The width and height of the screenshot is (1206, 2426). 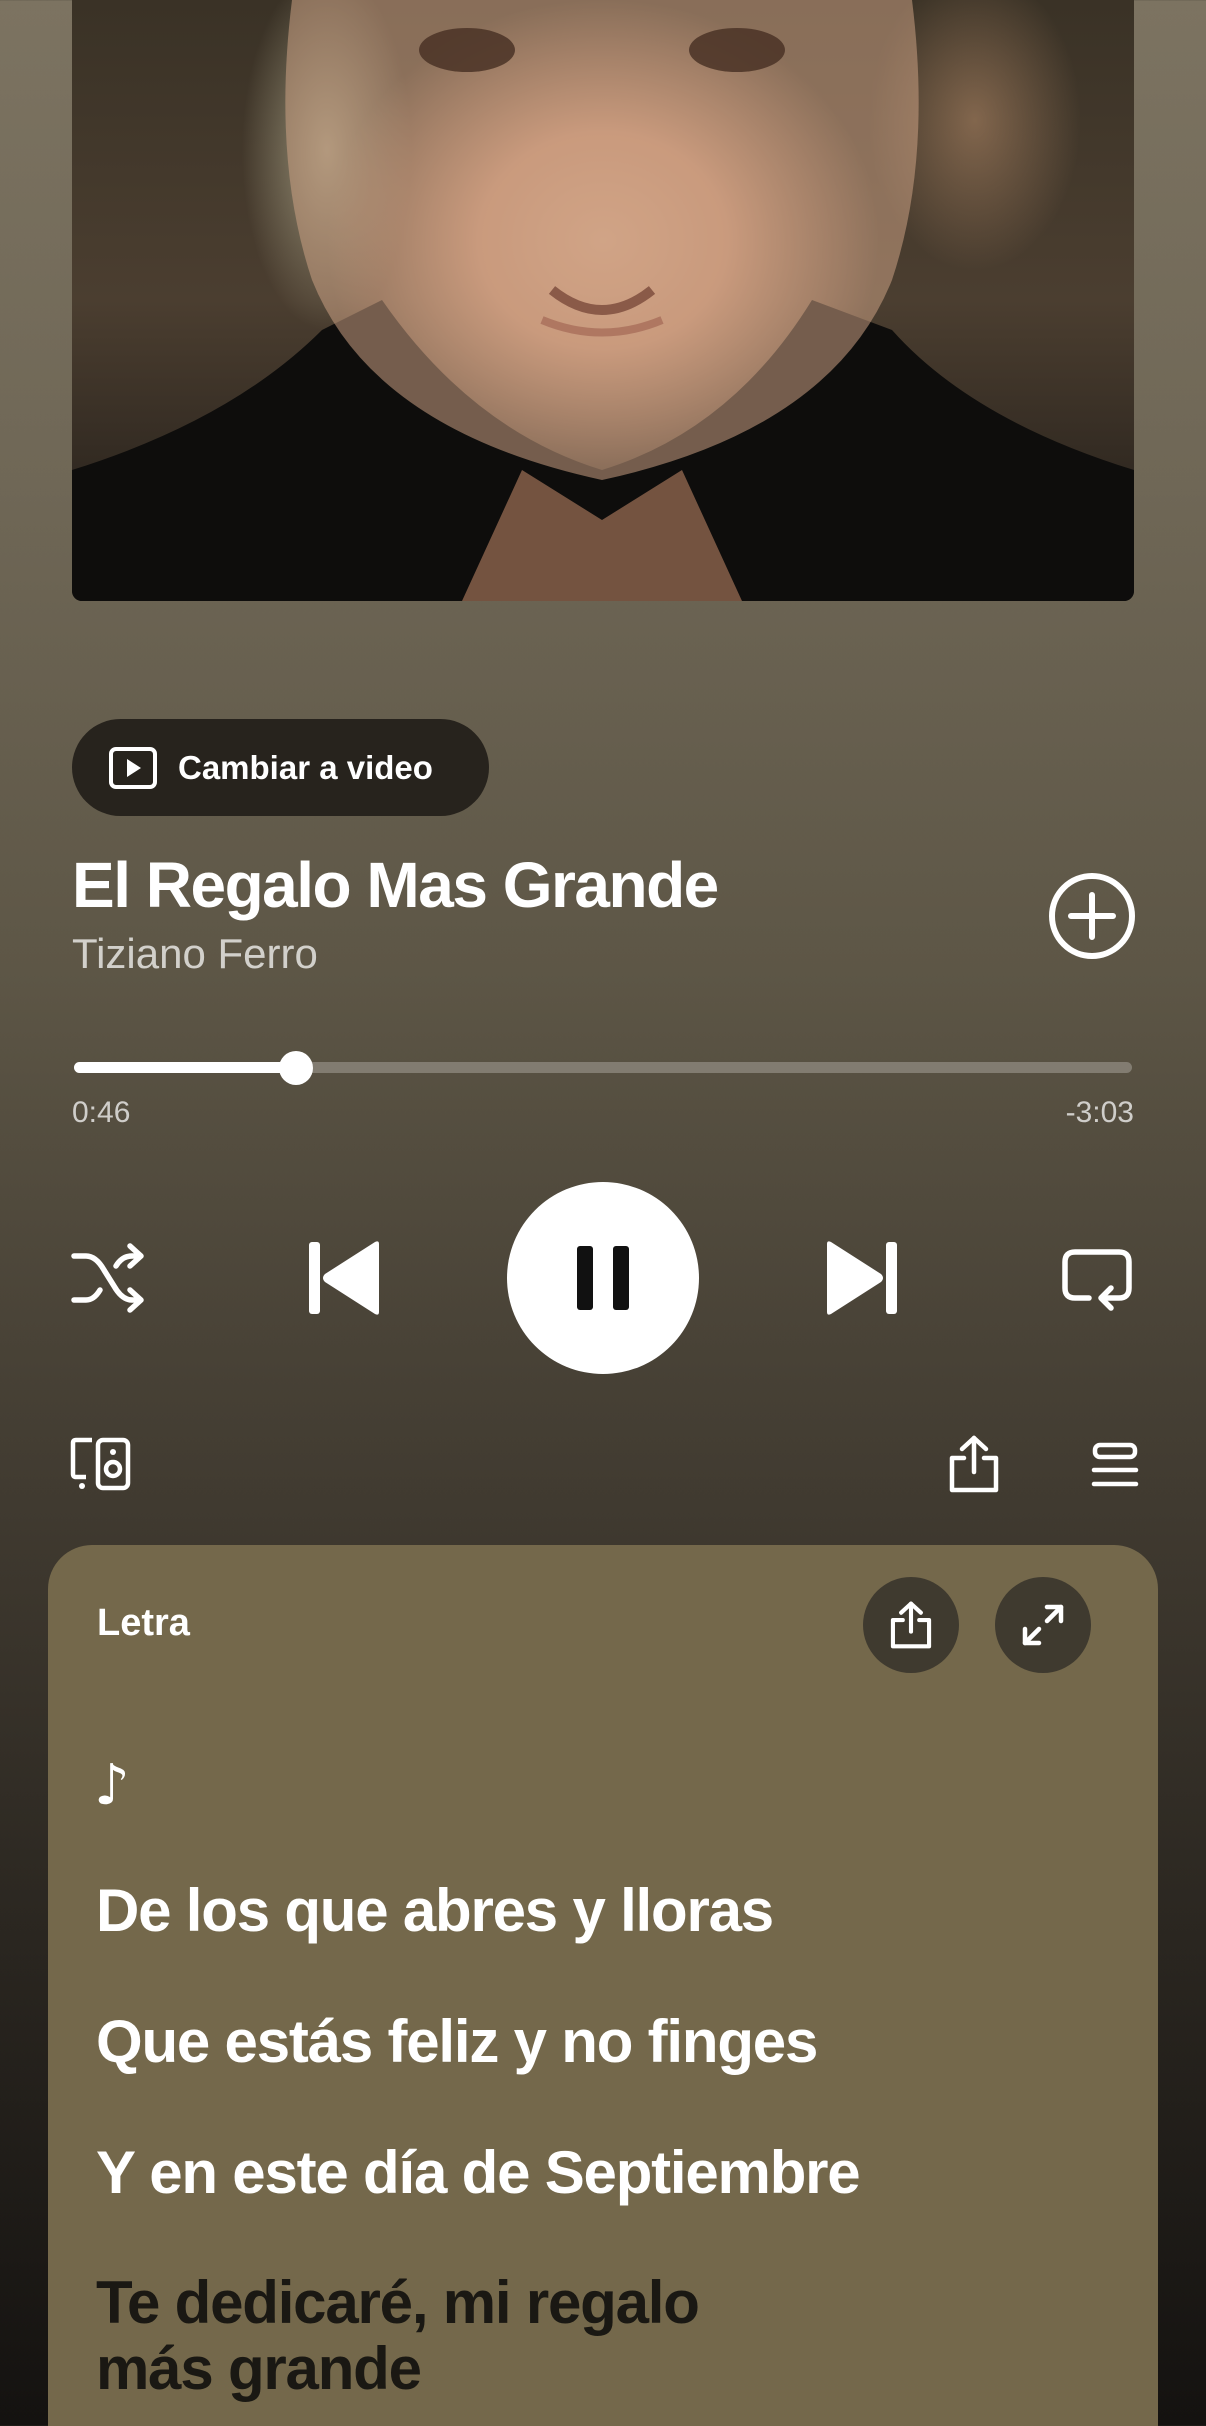 I want to click on share-button, so click(x=974, y=1464).